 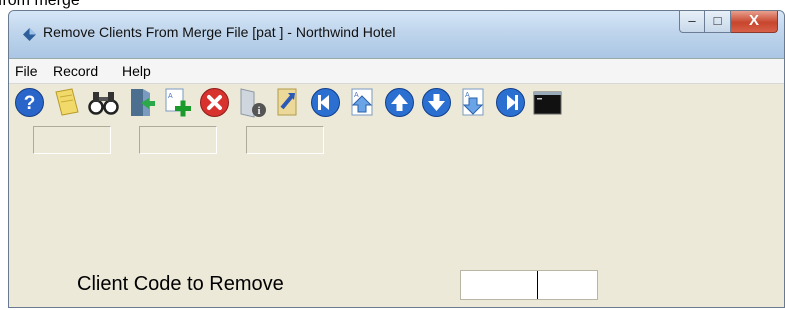 I want to click on background-caption: from merge, so click(x=40, y=4).